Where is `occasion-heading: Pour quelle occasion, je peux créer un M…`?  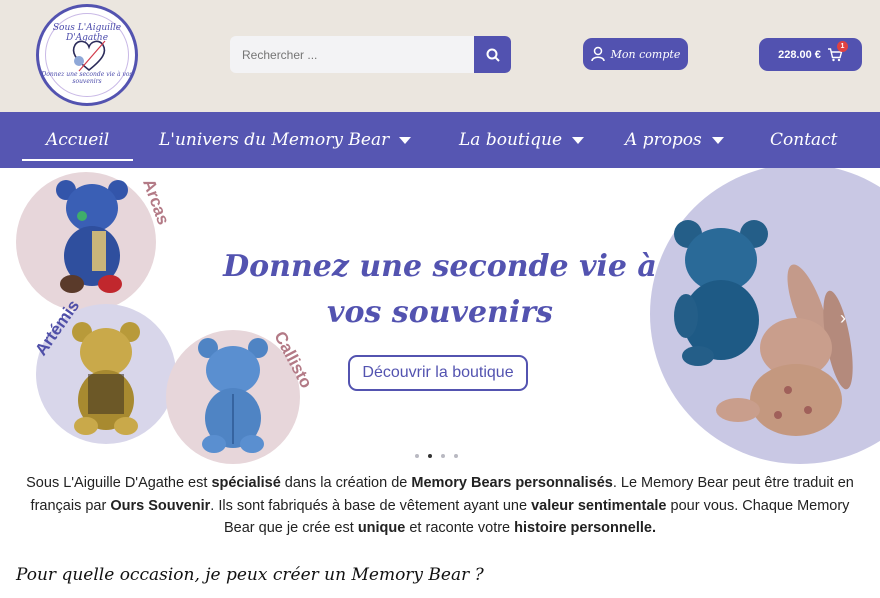 occasion-heading: Pour quelle occasion, je peux créer un M… is located at coordinates (250, 575).